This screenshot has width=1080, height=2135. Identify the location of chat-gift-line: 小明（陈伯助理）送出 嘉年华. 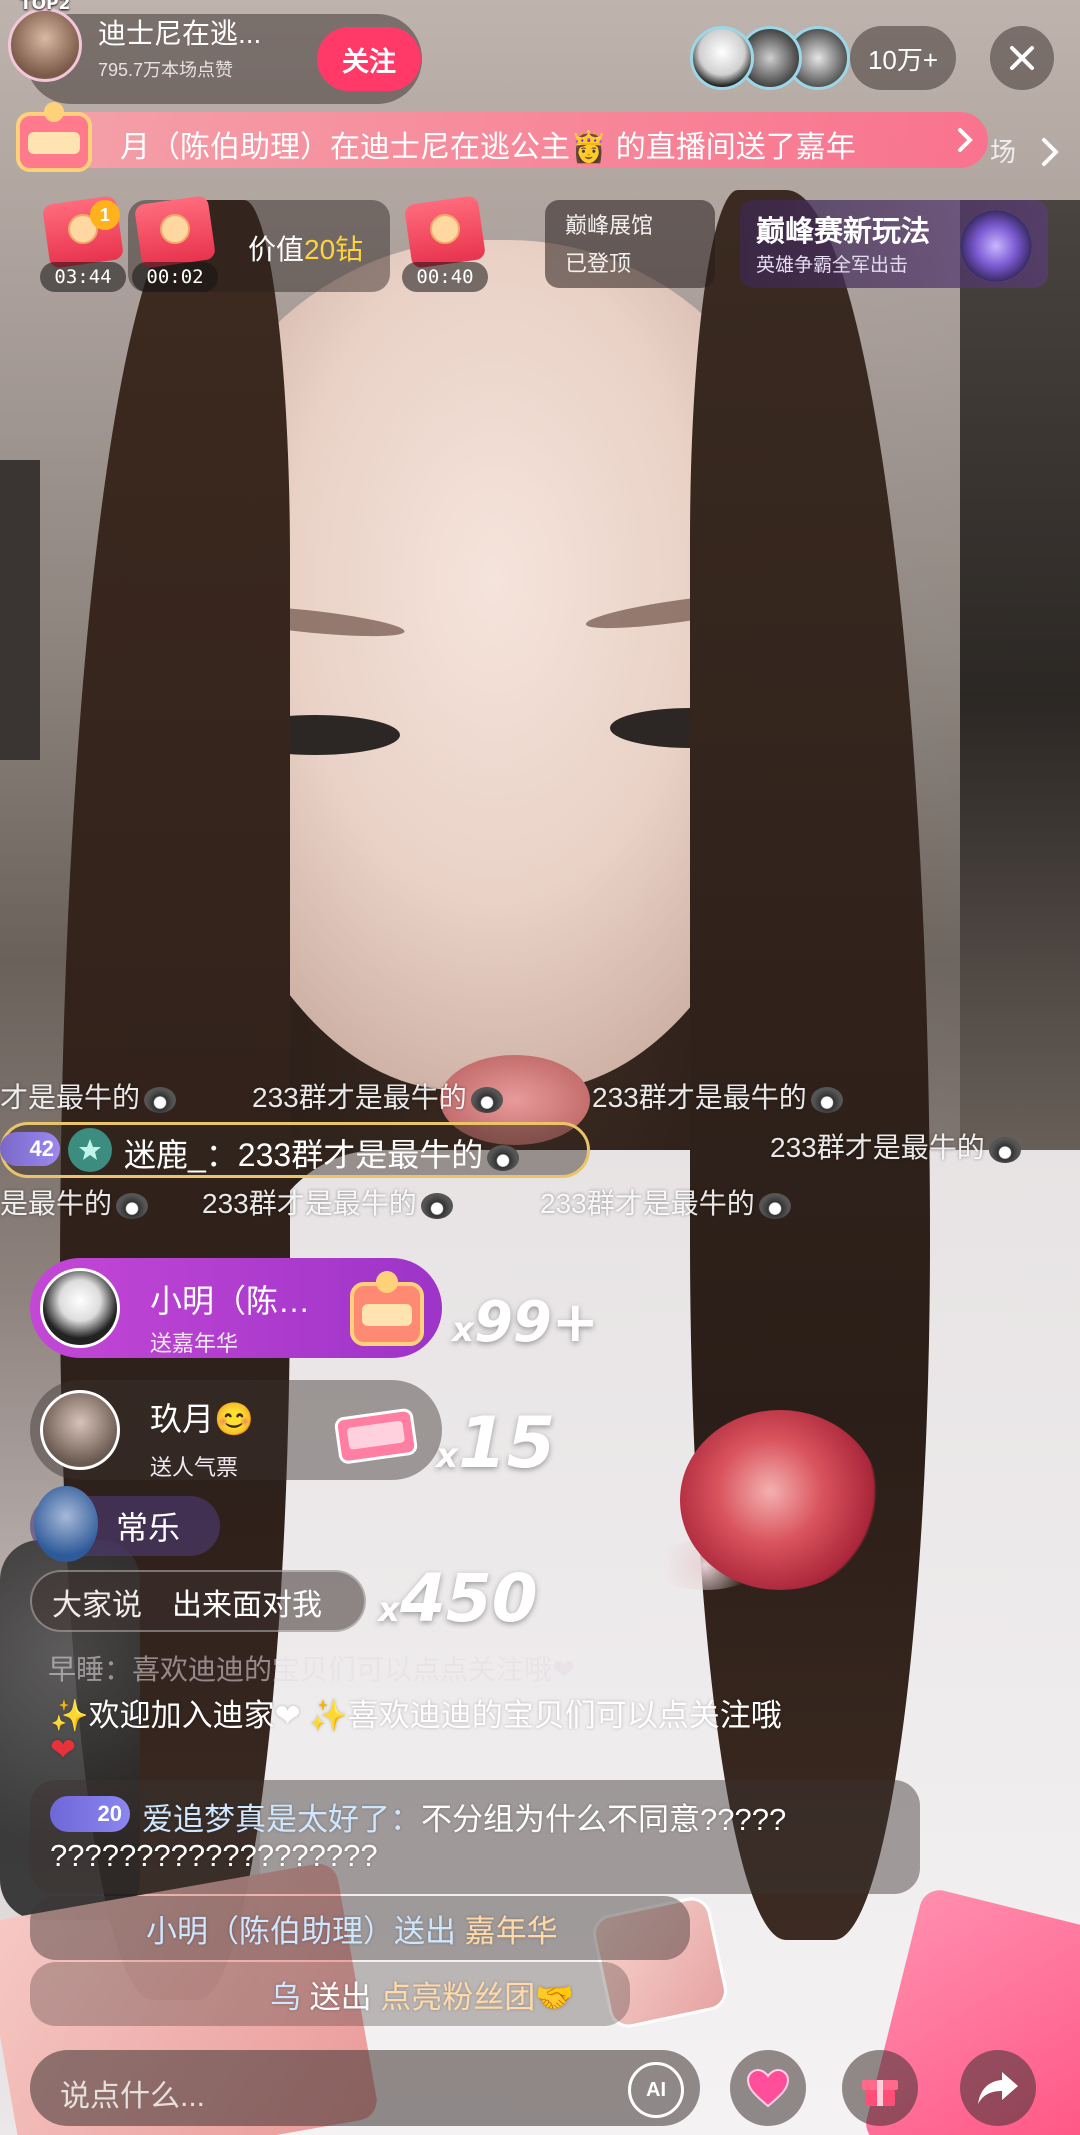
(352, 1928).